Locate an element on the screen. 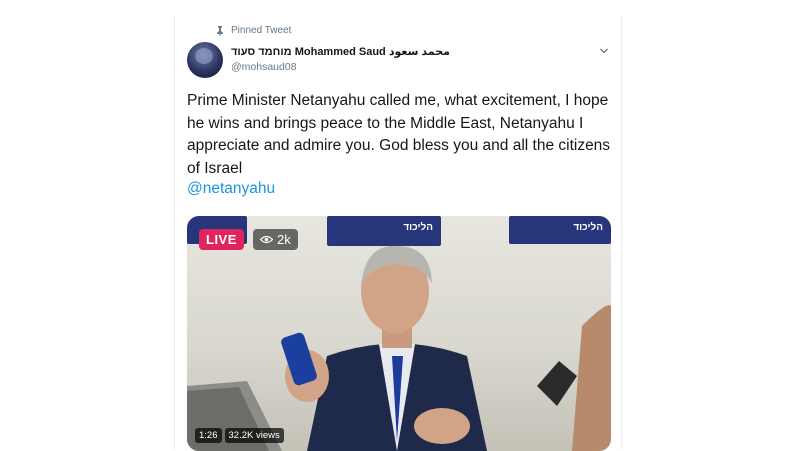 This screenshot has height=451, width=800. video-views: 32.2K views is located at coordinates (254, 435).